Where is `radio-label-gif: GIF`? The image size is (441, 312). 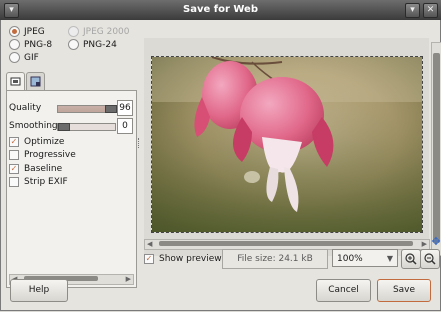 radio-label-gif: GIF is located at coordinates (31, 57).